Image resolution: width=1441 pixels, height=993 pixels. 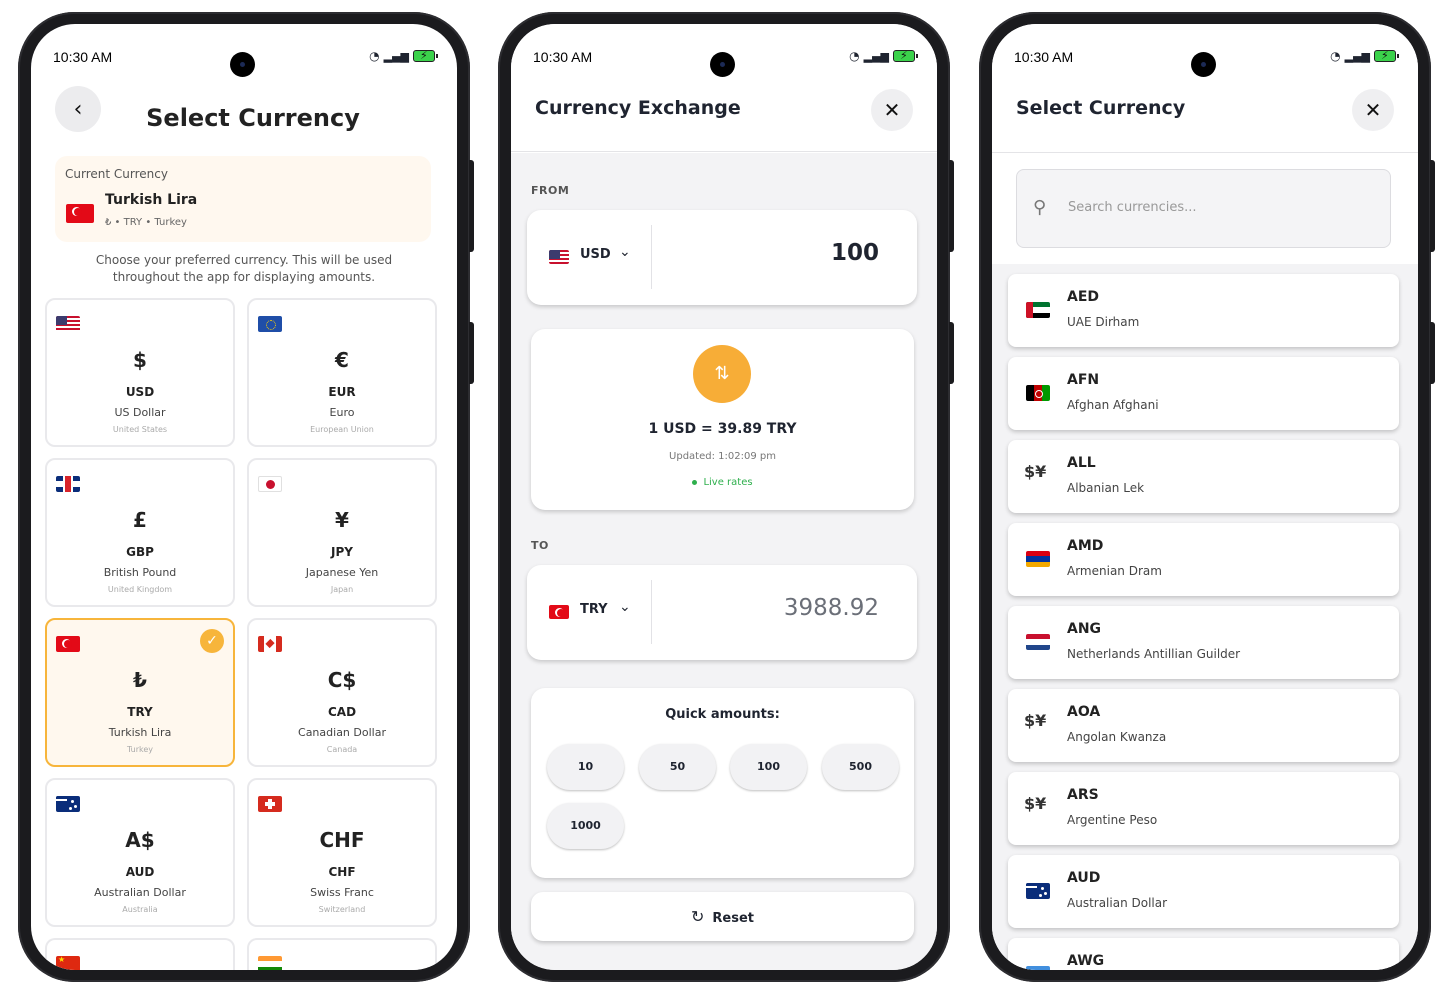 I want to click on currency-name: Albanian Lek, so click(x=1106, y=488).